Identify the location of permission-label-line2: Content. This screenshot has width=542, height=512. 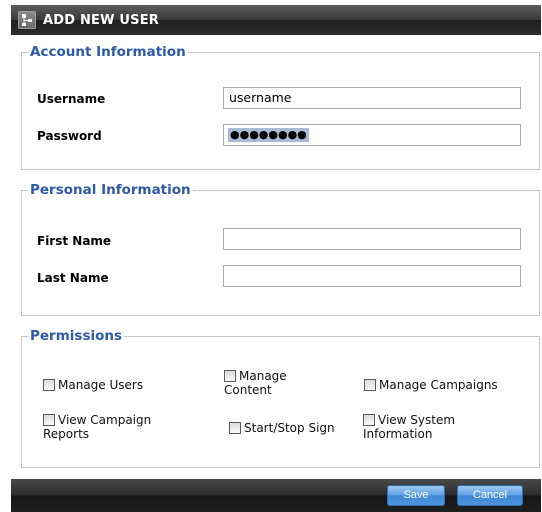
(248, 390).